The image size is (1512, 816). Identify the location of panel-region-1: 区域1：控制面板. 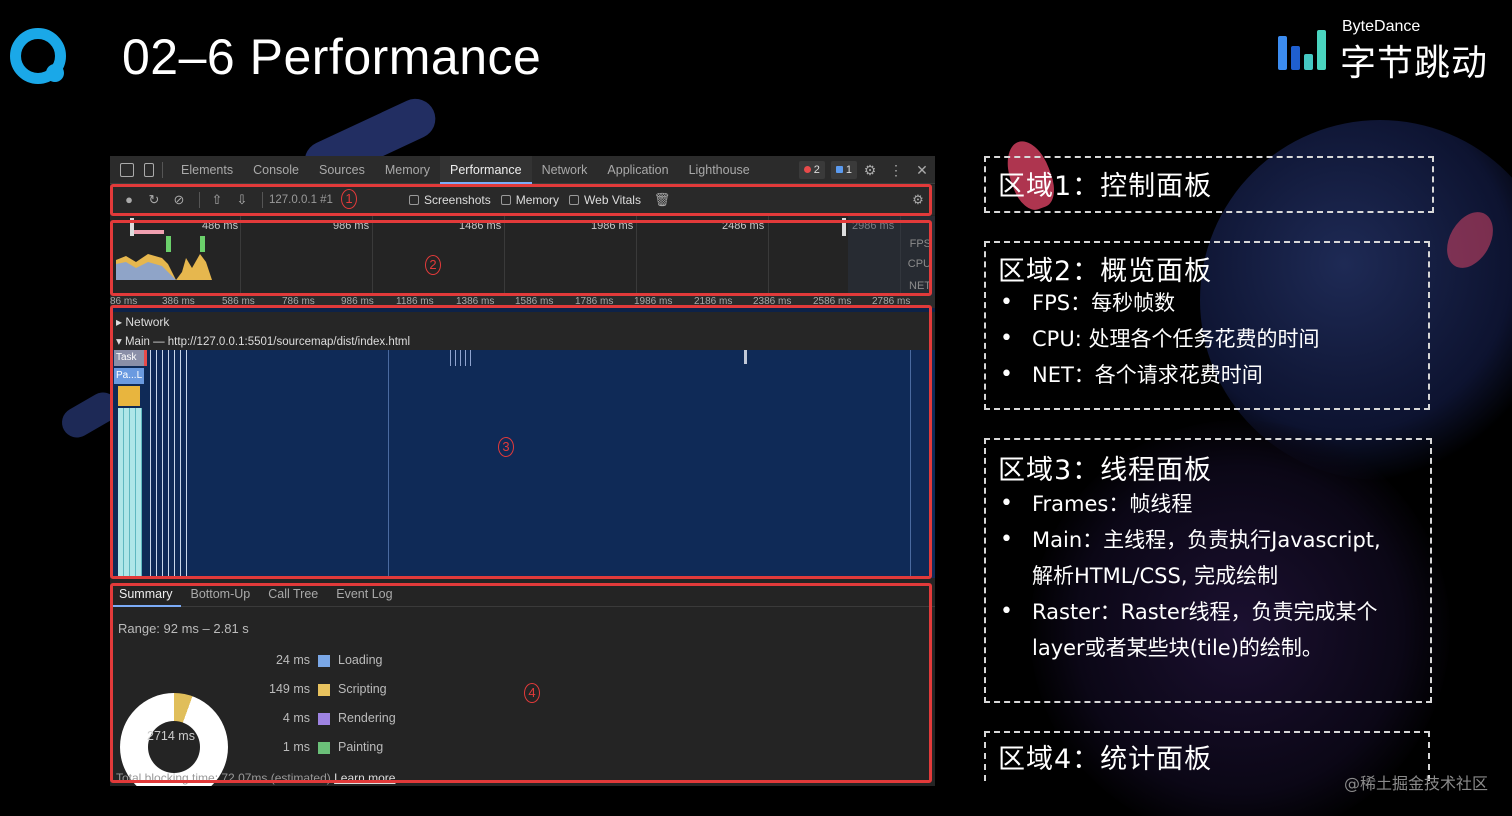
(1209, 184).